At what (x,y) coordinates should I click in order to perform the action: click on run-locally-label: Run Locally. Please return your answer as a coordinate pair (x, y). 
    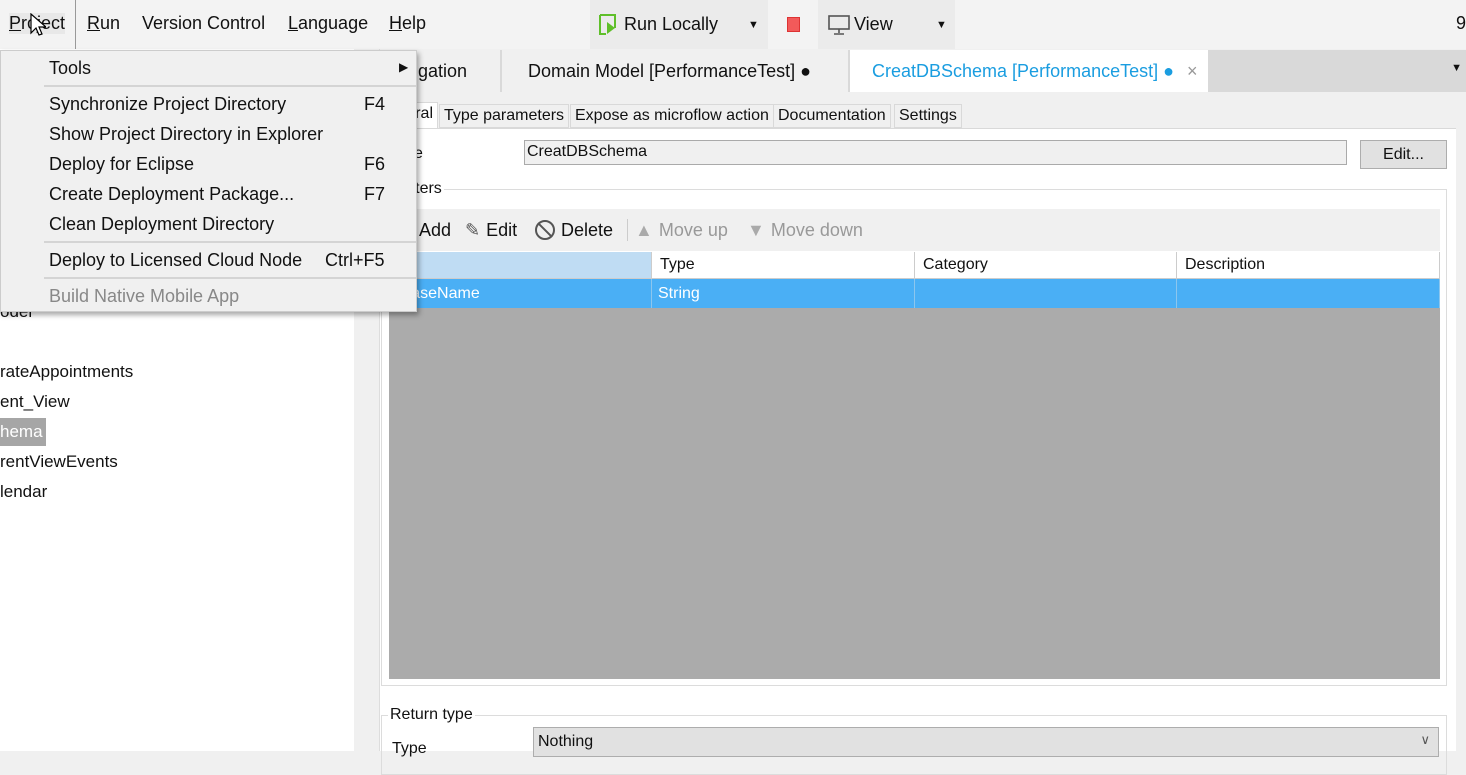
    Looking at the image, I should click on (671, 24).